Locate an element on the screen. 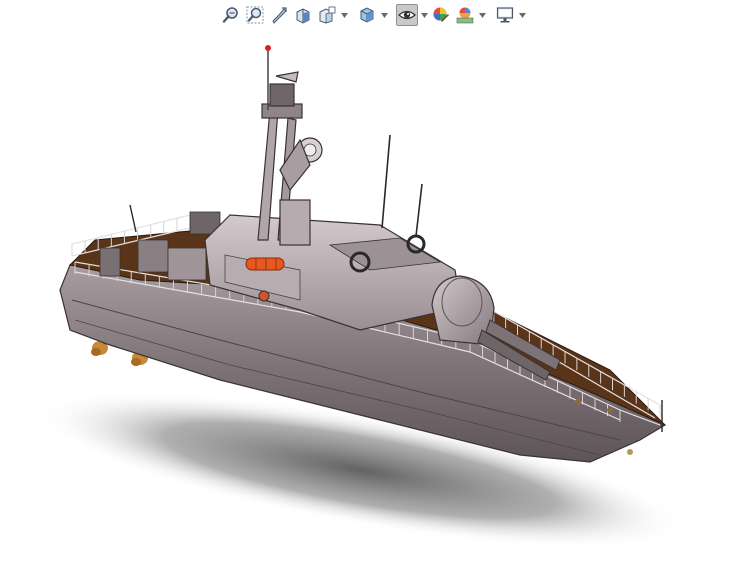  section-view-button is located at coordinates (303, 15).